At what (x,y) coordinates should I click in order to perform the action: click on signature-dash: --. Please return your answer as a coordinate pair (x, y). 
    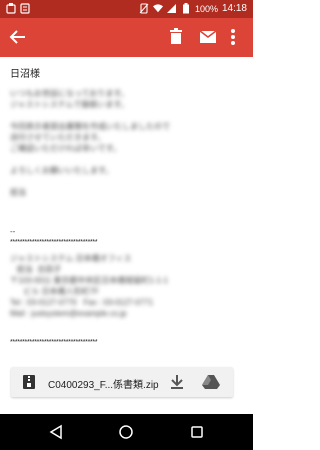
    Looking at the image, I should click on (13, 231).